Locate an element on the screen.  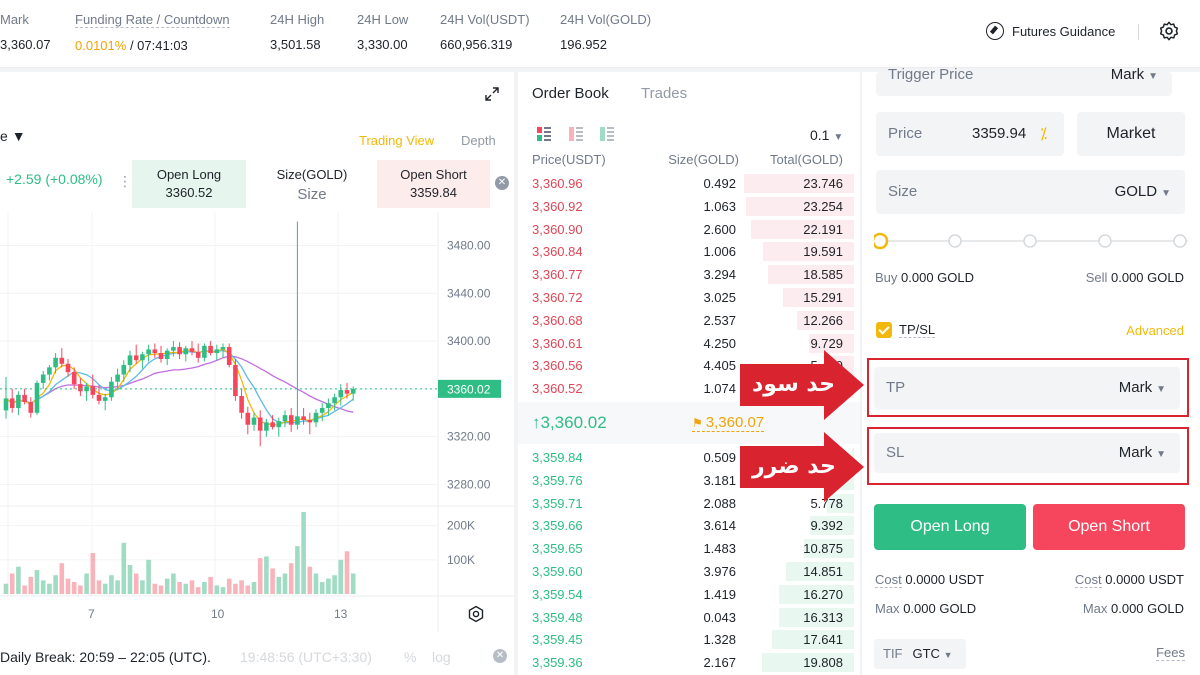
max-long-label: Max is located at coordinates (887, 608).